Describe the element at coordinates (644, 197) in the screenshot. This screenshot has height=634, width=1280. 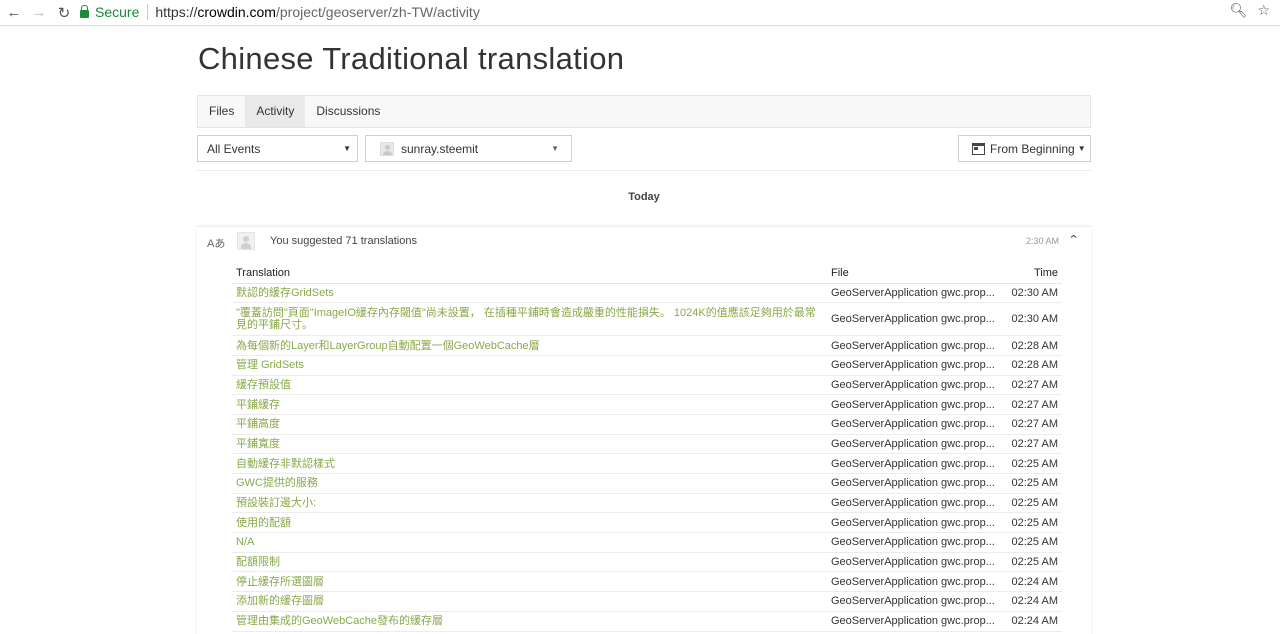
I see `day-label: Today` at that location.